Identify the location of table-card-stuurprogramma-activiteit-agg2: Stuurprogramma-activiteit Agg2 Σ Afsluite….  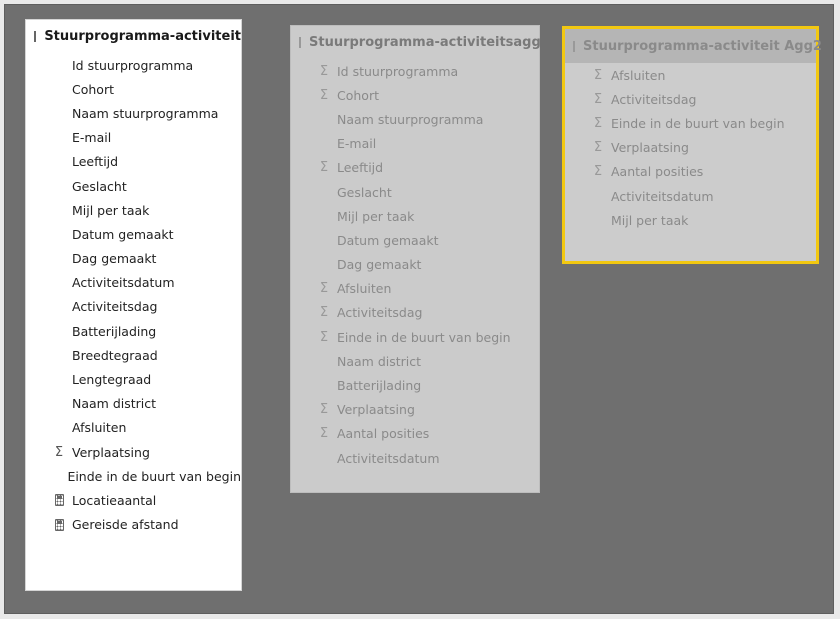
(692, 145).